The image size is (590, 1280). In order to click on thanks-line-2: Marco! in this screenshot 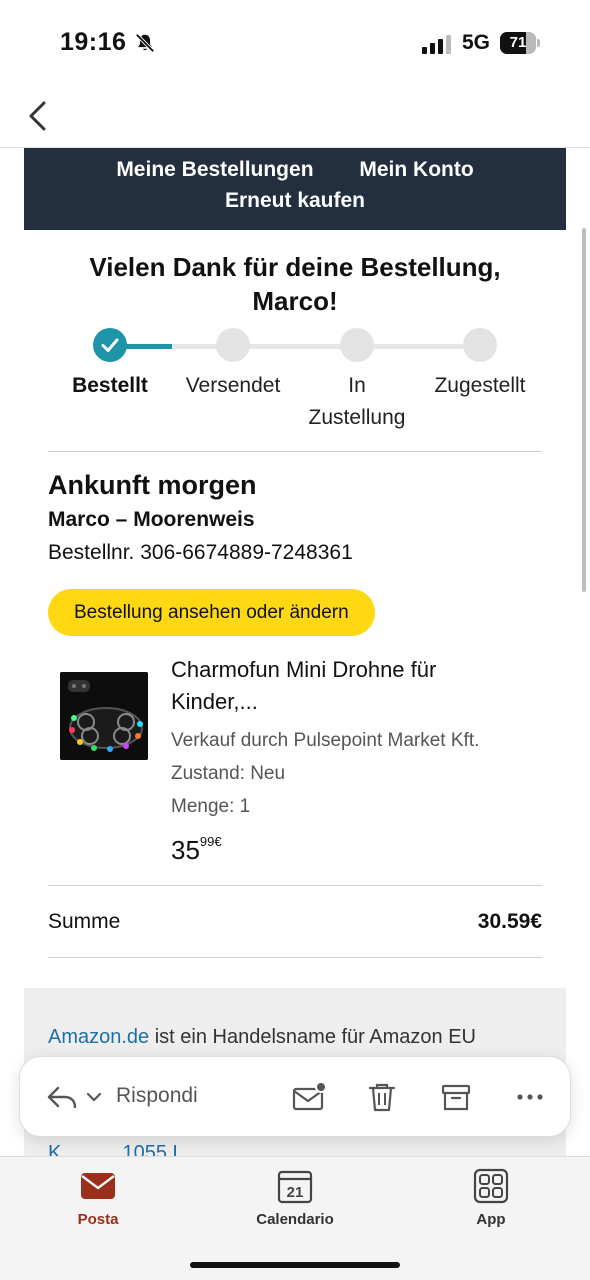, I will do `click(295, 301)`.